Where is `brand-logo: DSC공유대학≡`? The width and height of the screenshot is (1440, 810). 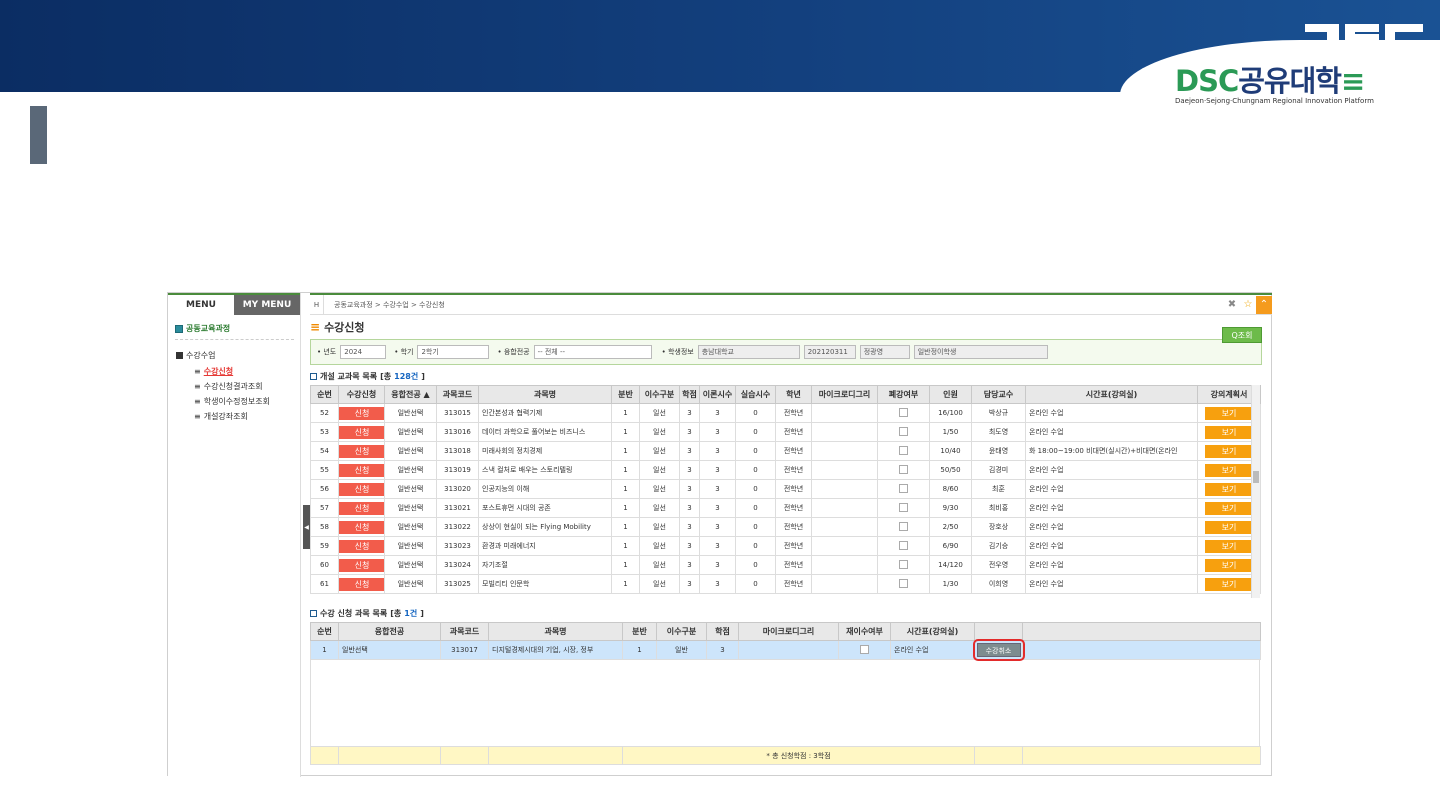
brand-logo: DSC공유대학≡ is located at coordinates (1270, 81).